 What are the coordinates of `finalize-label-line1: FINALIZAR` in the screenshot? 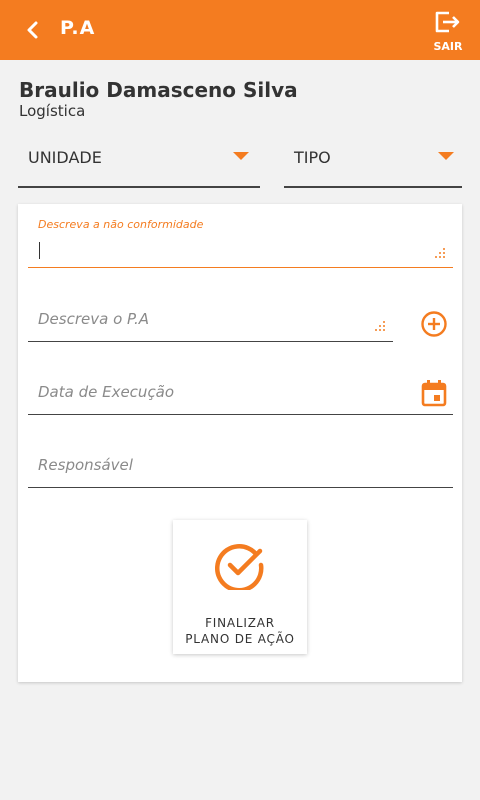 It's located at (240, 623).